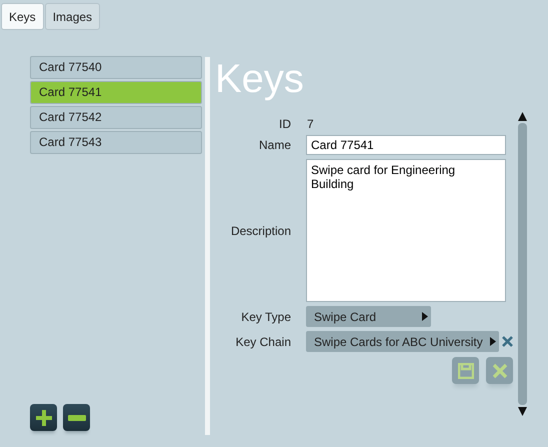 The height and width of the screenshot is (447, 548). Describe the element at coordinates (265, 317) in the screenshot. I see `field-label: Key Type` at that location.